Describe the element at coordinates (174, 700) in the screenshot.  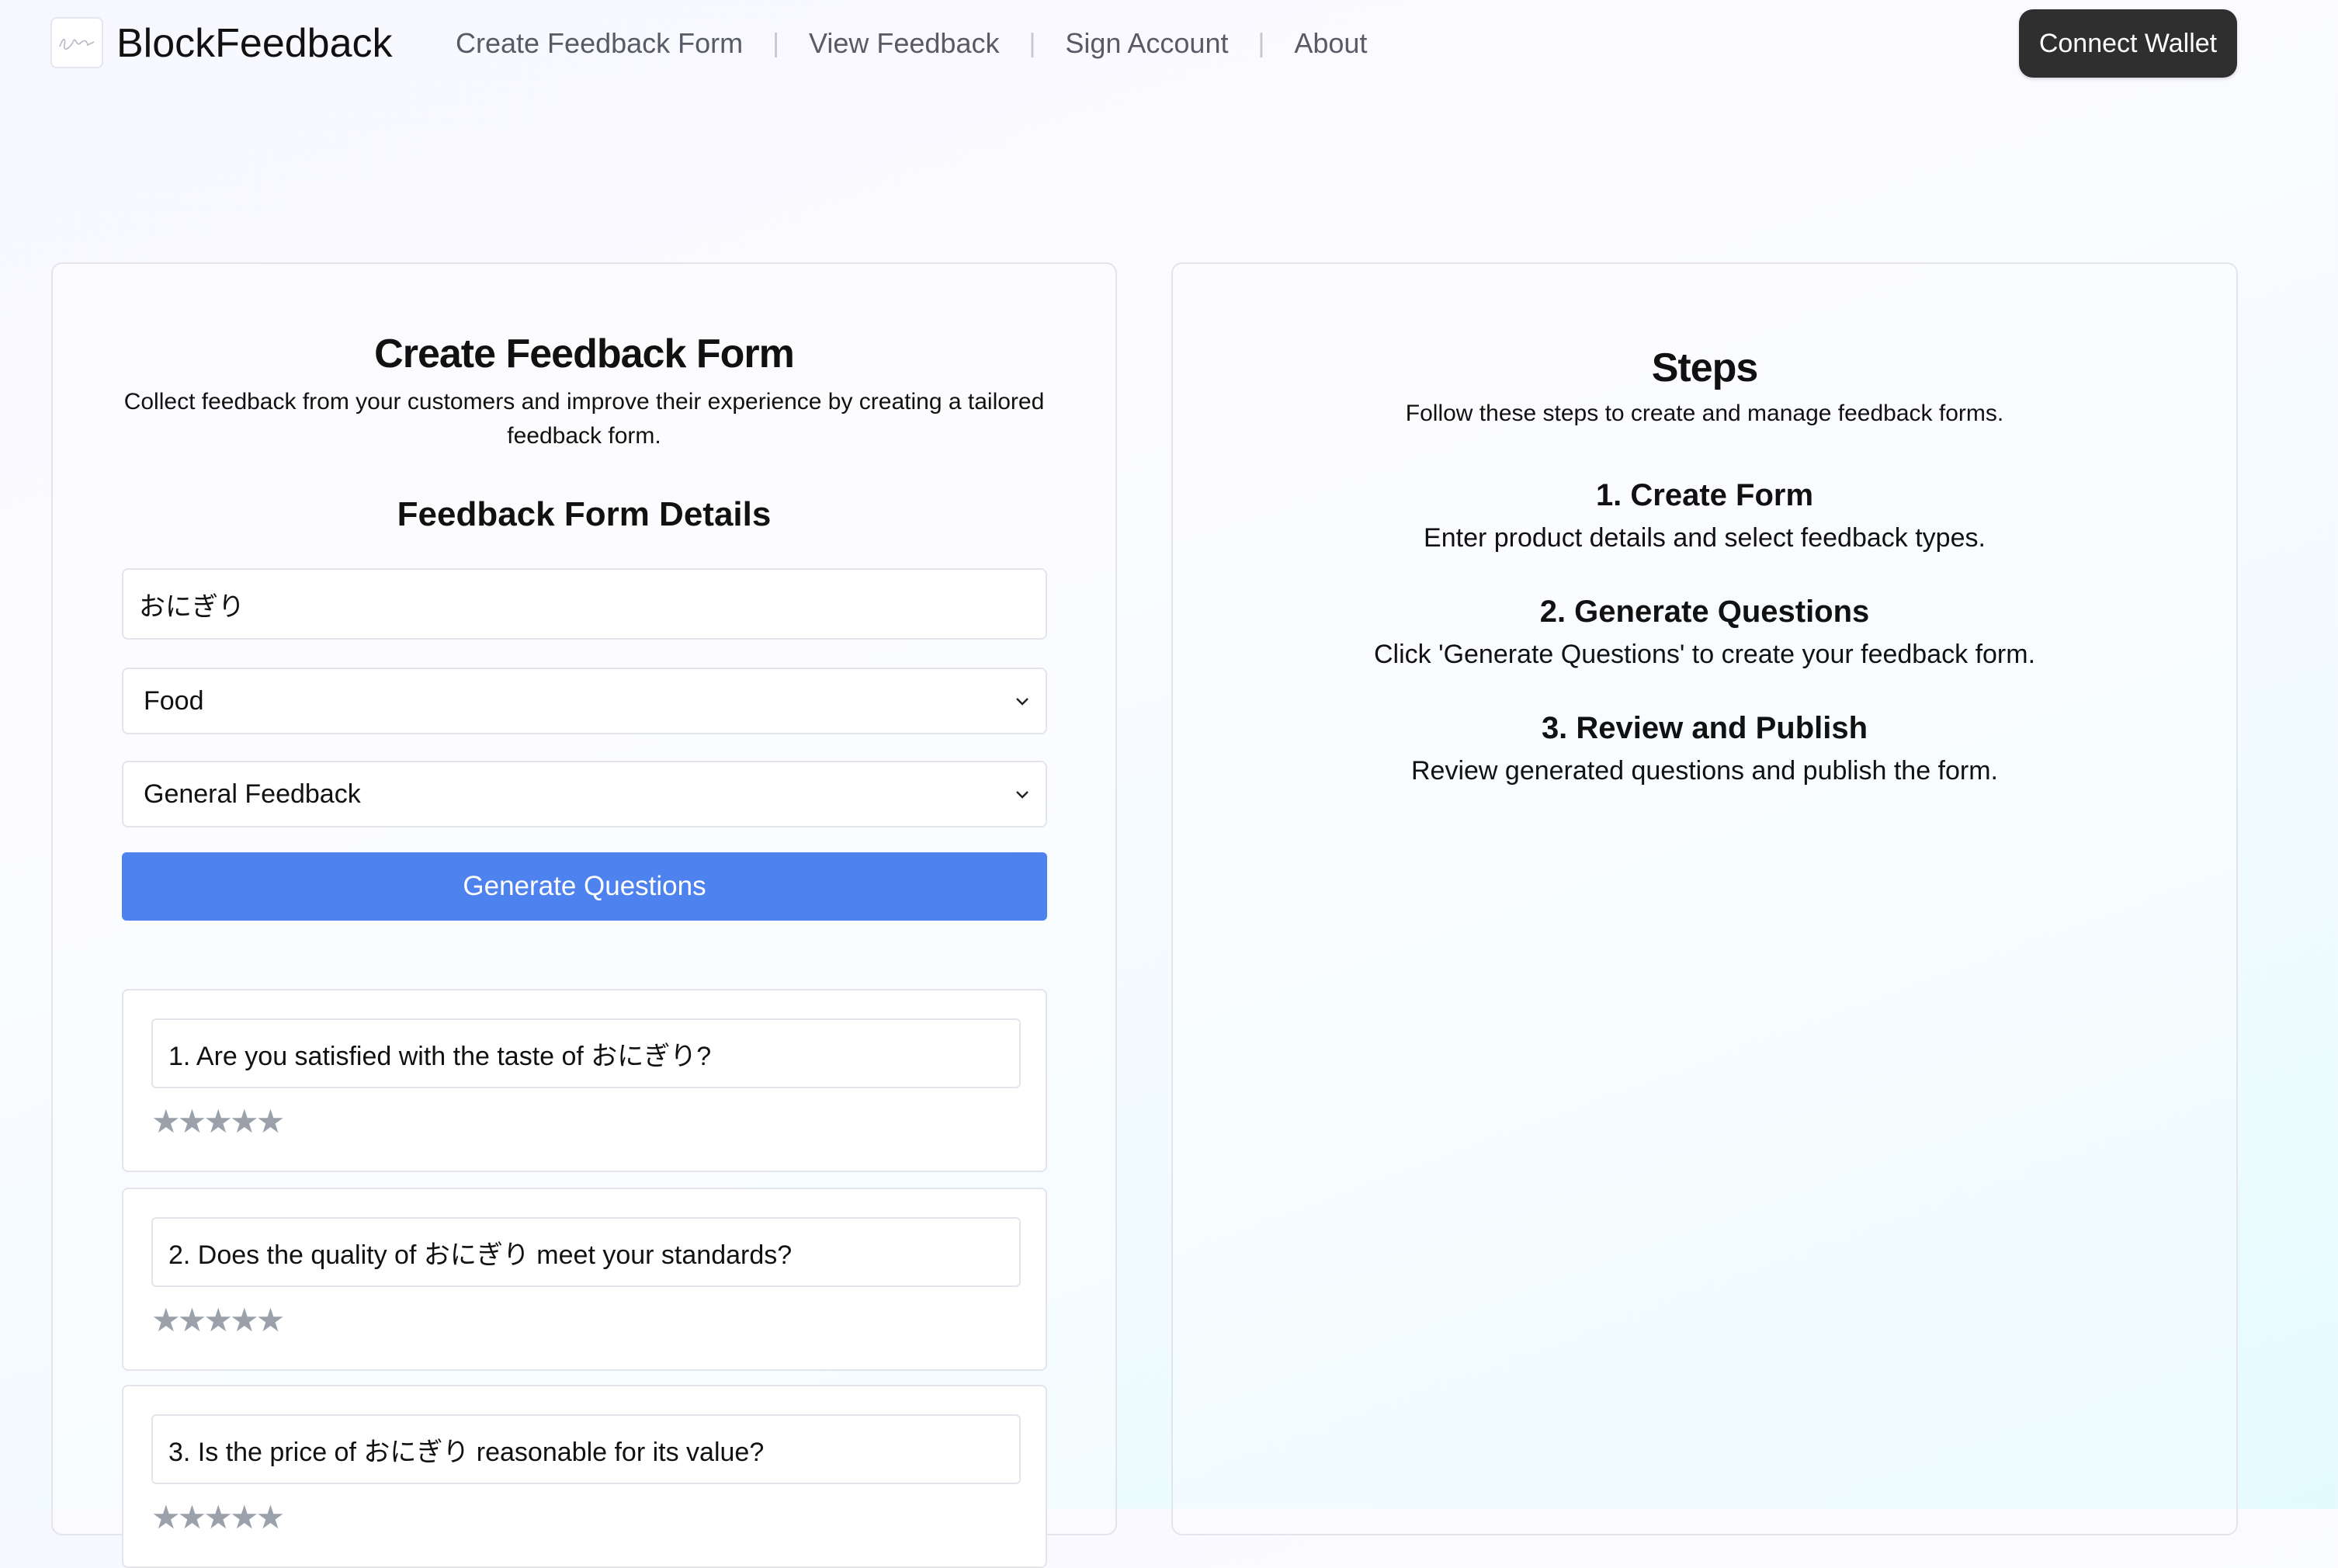
I see `category-select-value: Food` at that location.